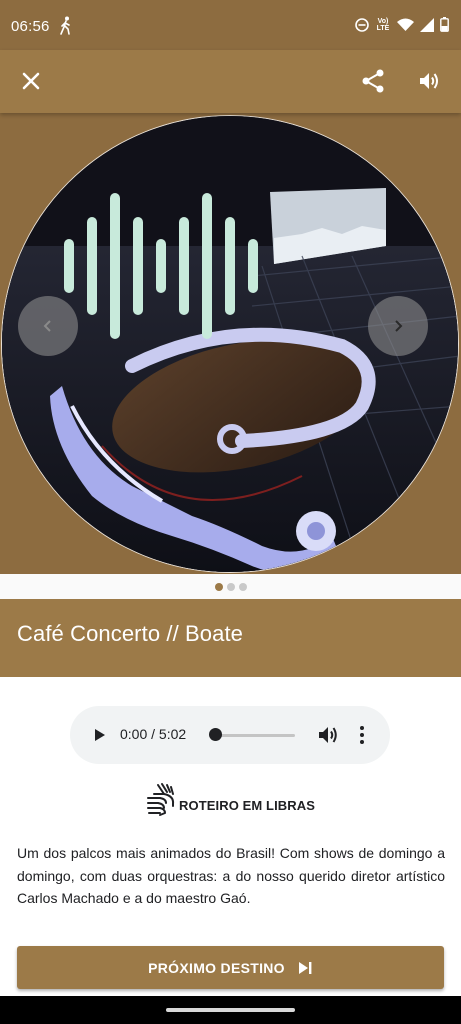  I want to click on share-button, so click(373, 81).